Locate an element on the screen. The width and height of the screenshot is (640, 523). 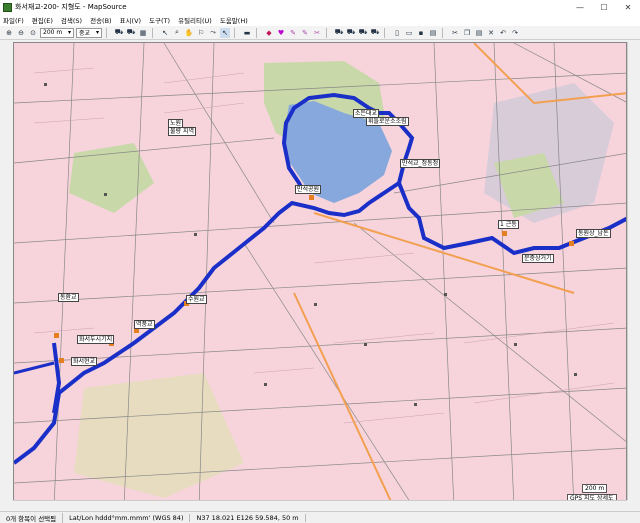
vertical-scrollbar is located at coordinates (632, 271).